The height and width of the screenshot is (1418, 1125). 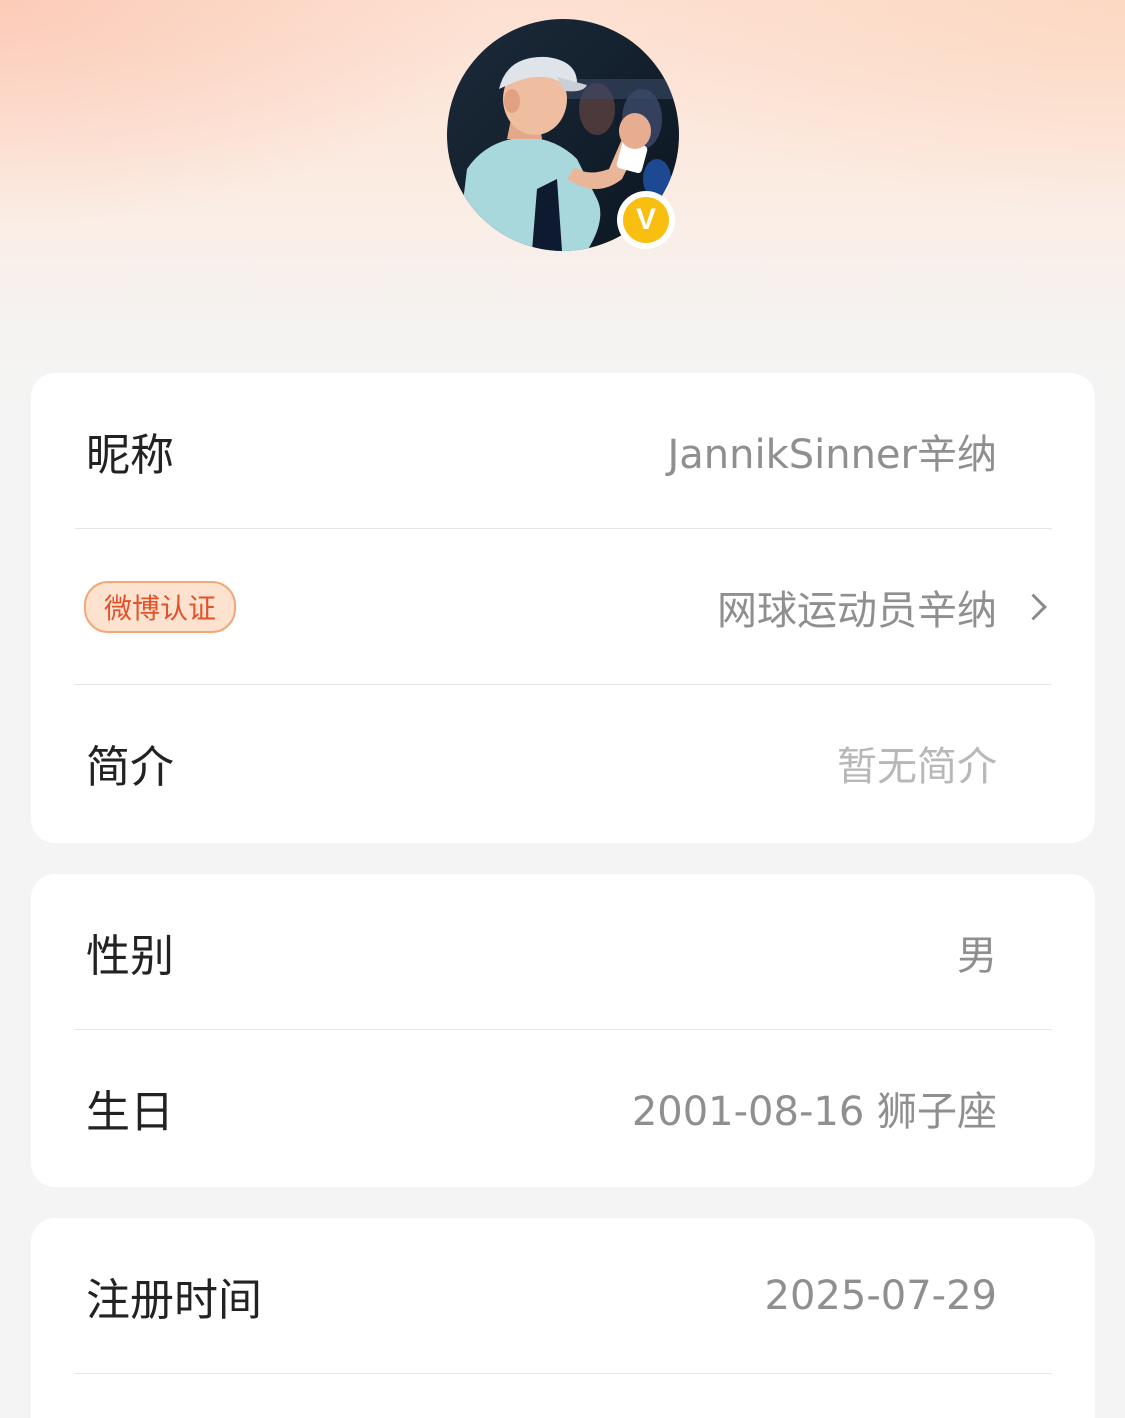 What do you see at coordinates (130, 455) in the screenshot?
I see `nickname-label: 昵称` at bounding box center [130, 455].